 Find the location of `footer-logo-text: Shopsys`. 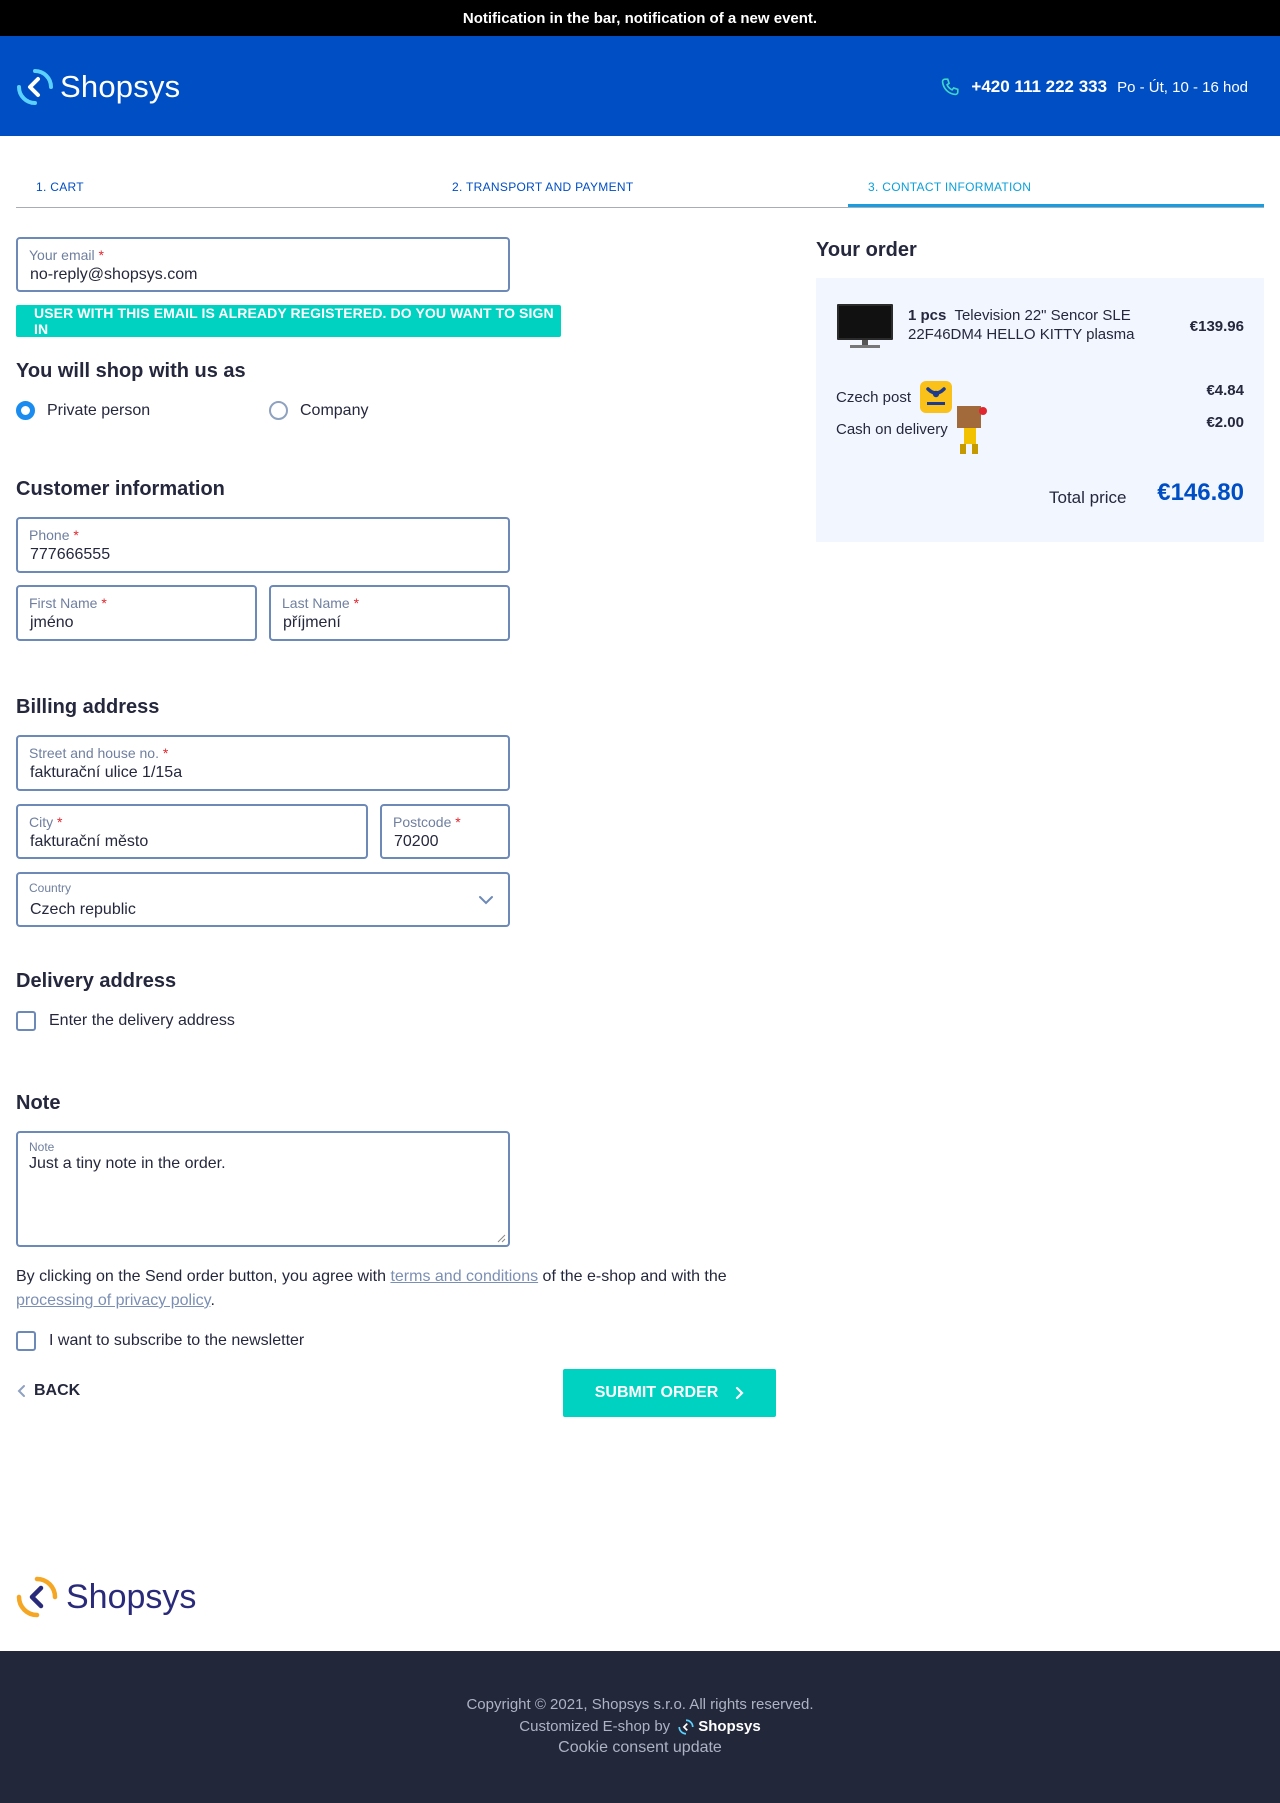

footer-logo-text: Shopsys is located at coordinates (131, 1596).